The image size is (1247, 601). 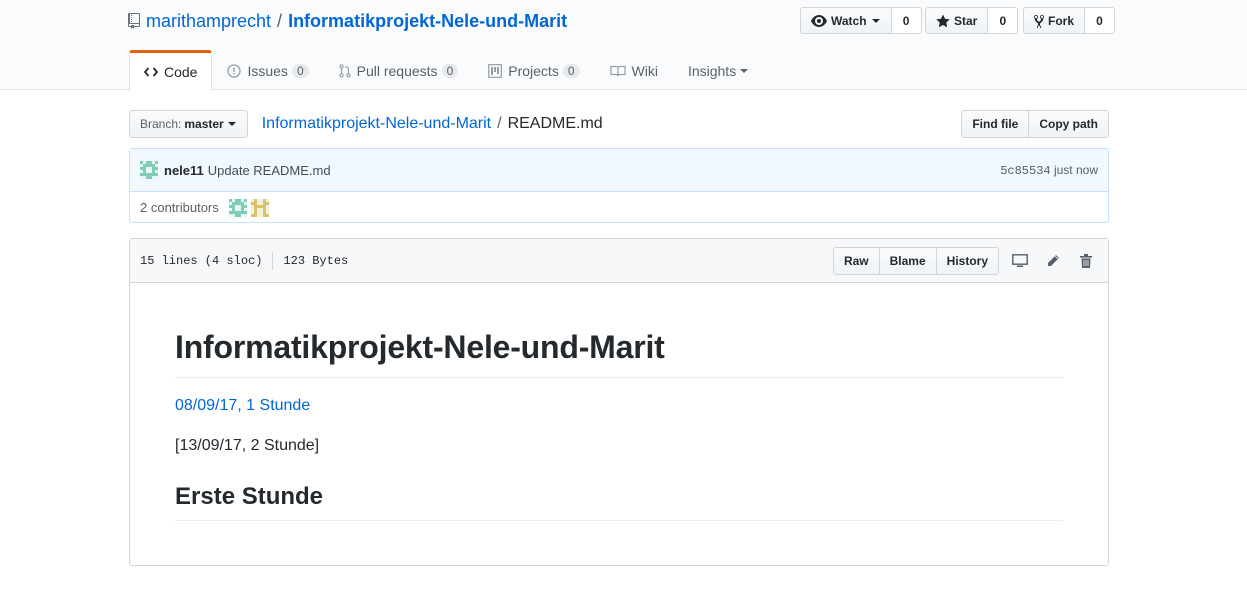 I want to click on tab-projects-count: 0, so click(x=571, y=70).